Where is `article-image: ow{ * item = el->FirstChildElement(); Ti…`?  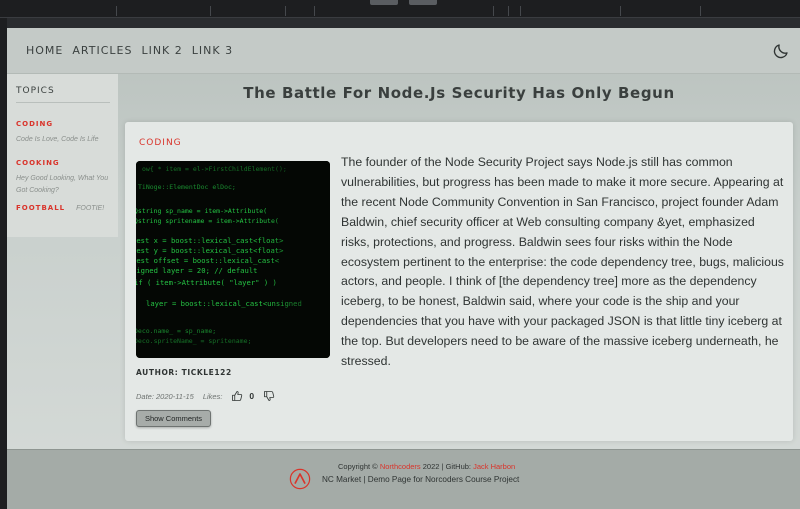 article-image: ow{ * item = el->FirstChildElement(); Ti… is located at coordinates (233, 259).